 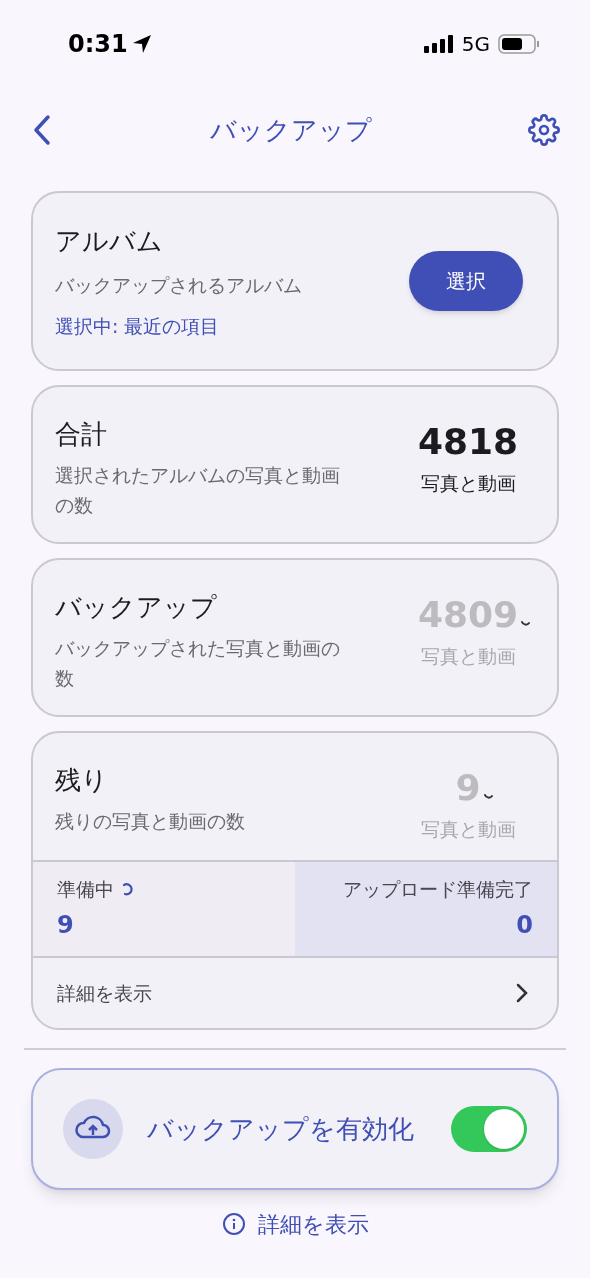 I want to click on battery-icon, so click(x=519, y=44).